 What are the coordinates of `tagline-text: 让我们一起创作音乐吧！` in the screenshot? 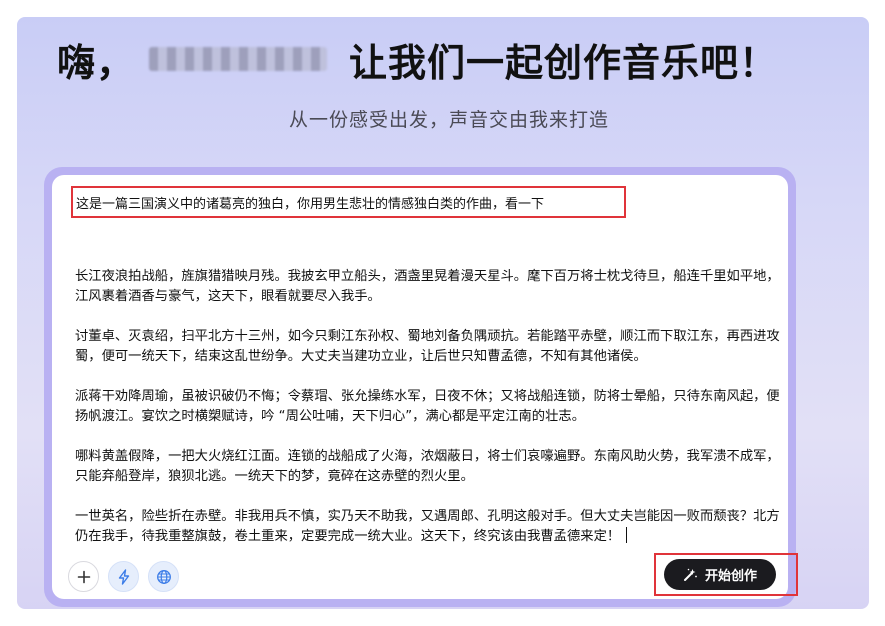 It's located at (564, 62).